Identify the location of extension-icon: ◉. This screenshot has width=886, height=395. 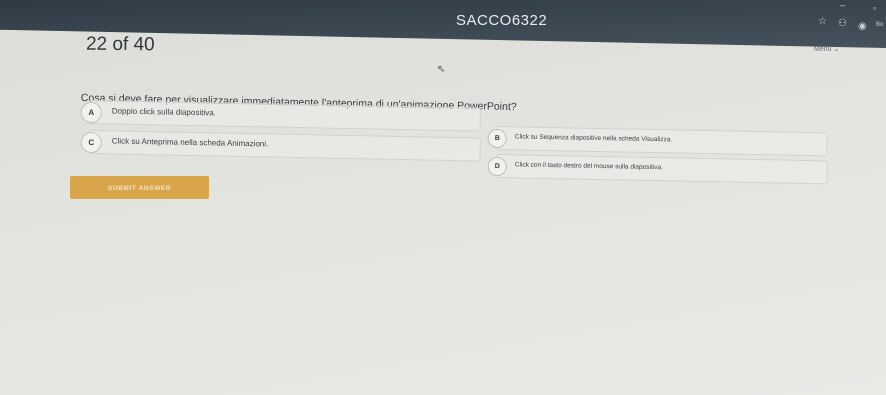
(862, 26).